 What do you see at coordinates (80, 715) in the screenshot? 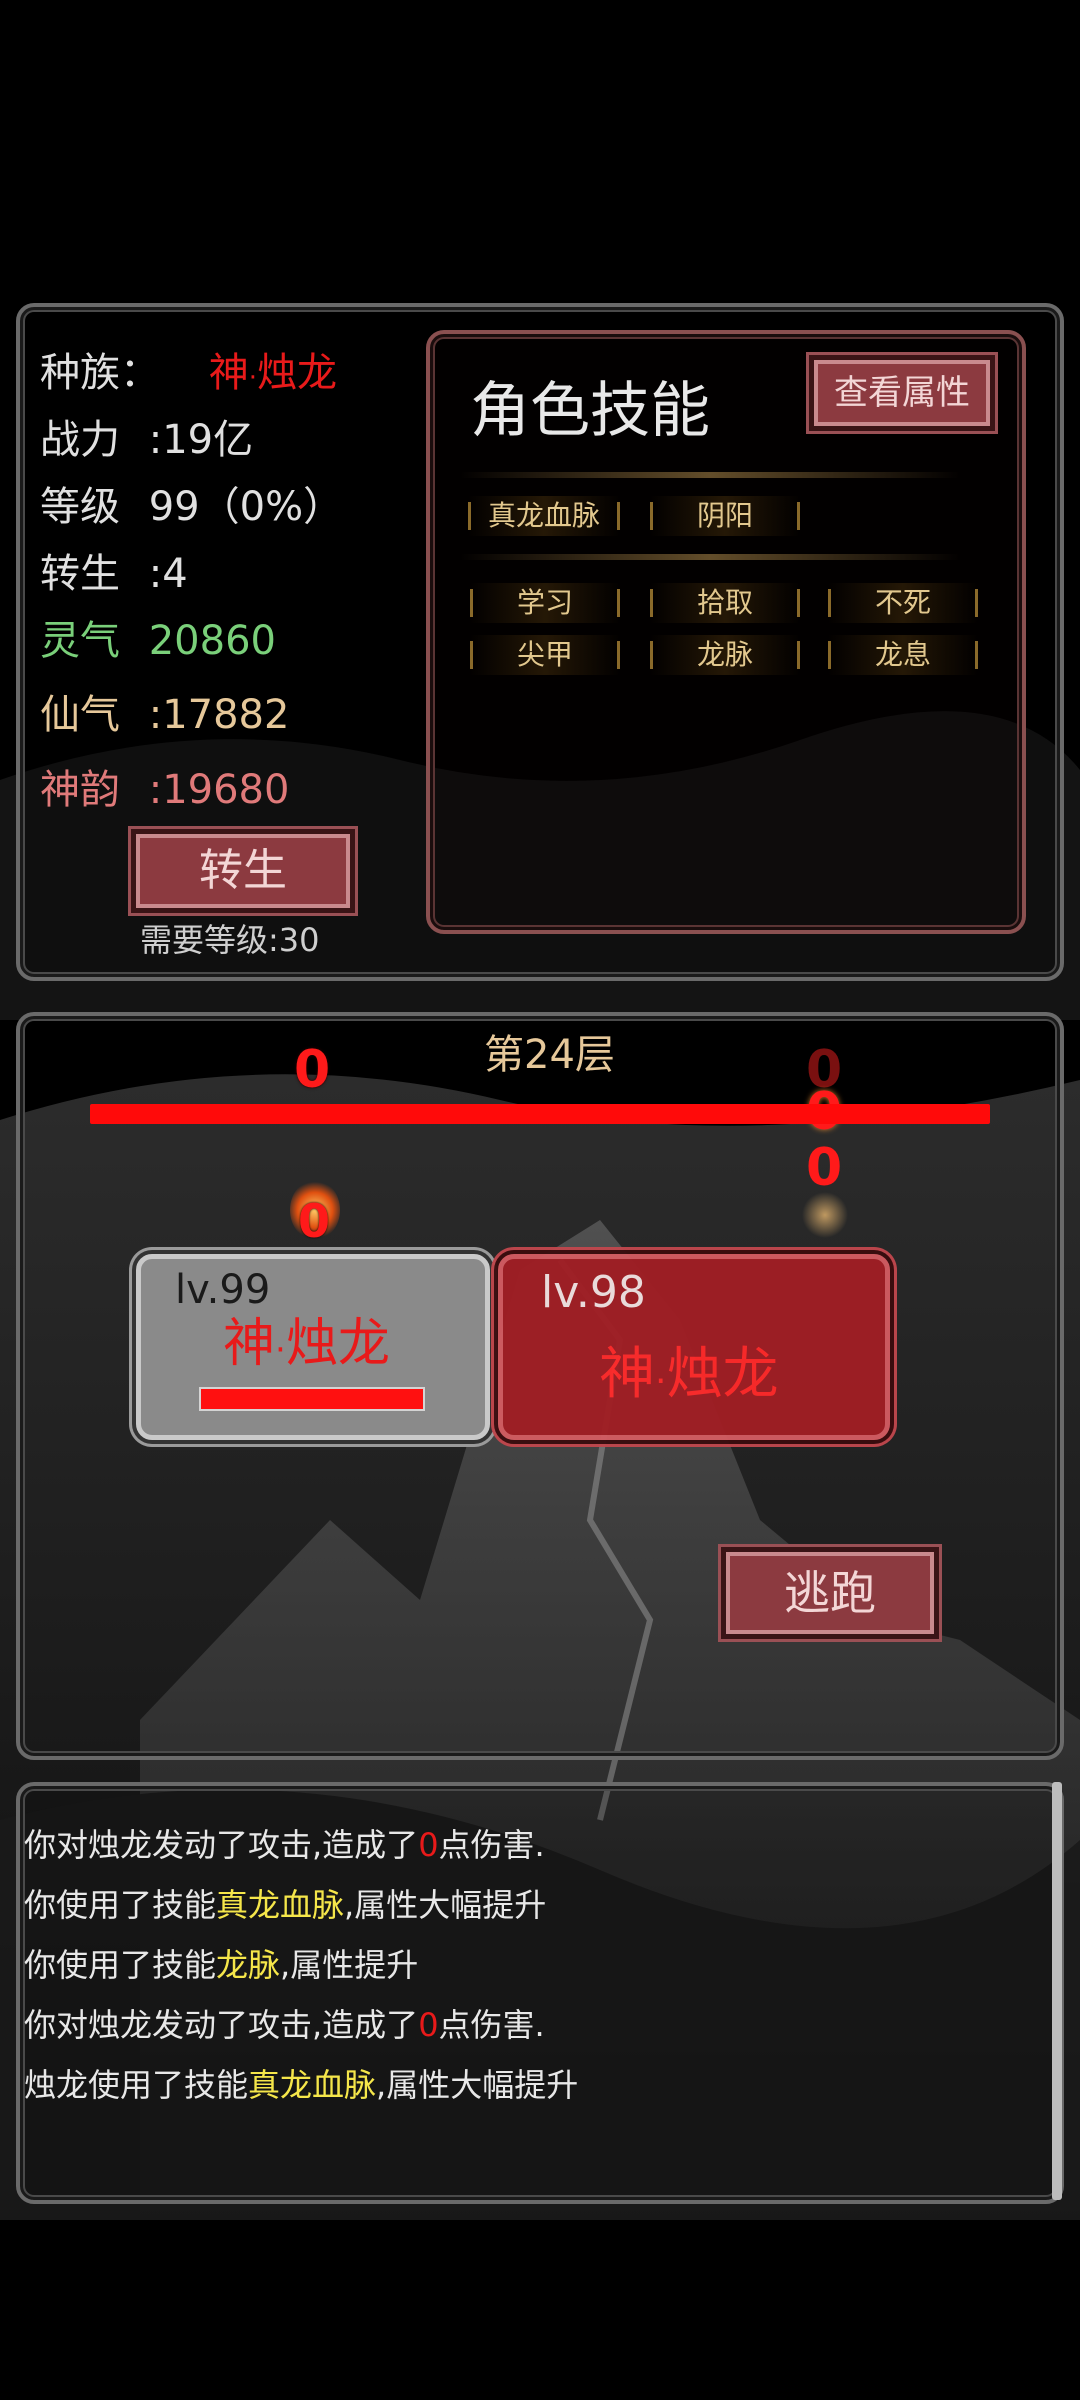
I see `xianqi-label: 仙气` at bounding box center [80, 715].